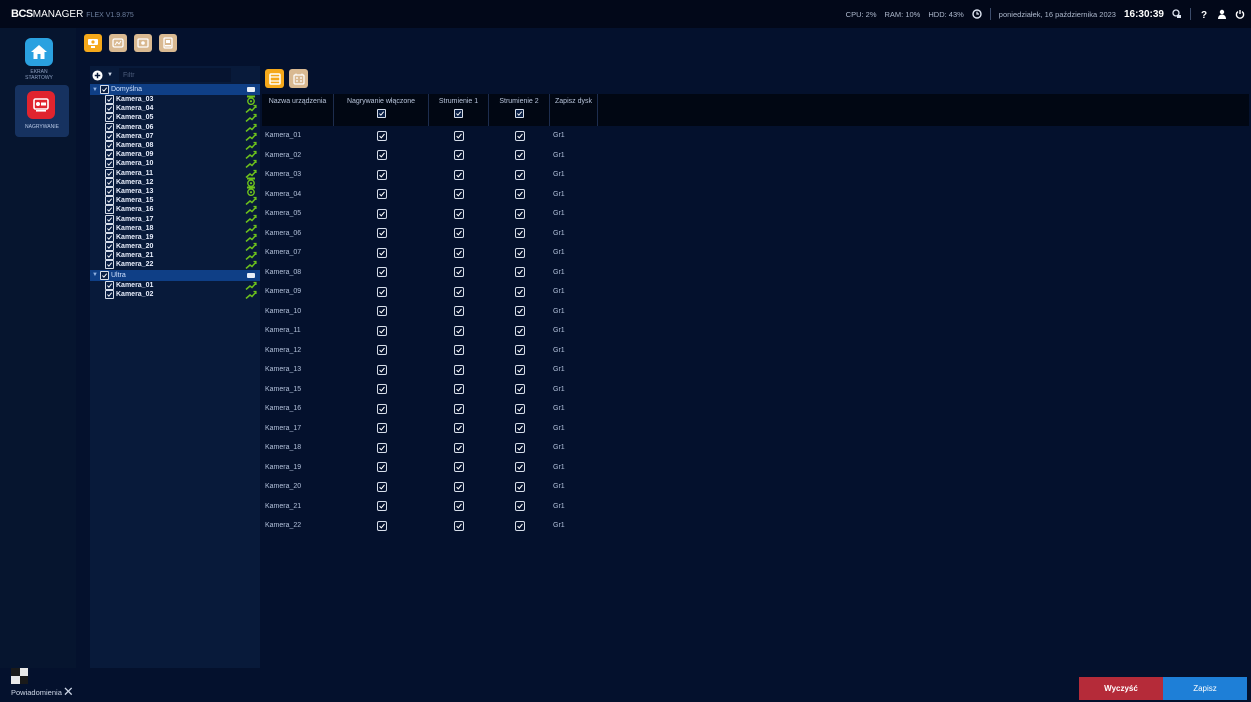 The height and width of the screenshot is (702, 1251). Describe the element at coordinates (168, 43) in the screenshot. I see `archive-tab` at that location.